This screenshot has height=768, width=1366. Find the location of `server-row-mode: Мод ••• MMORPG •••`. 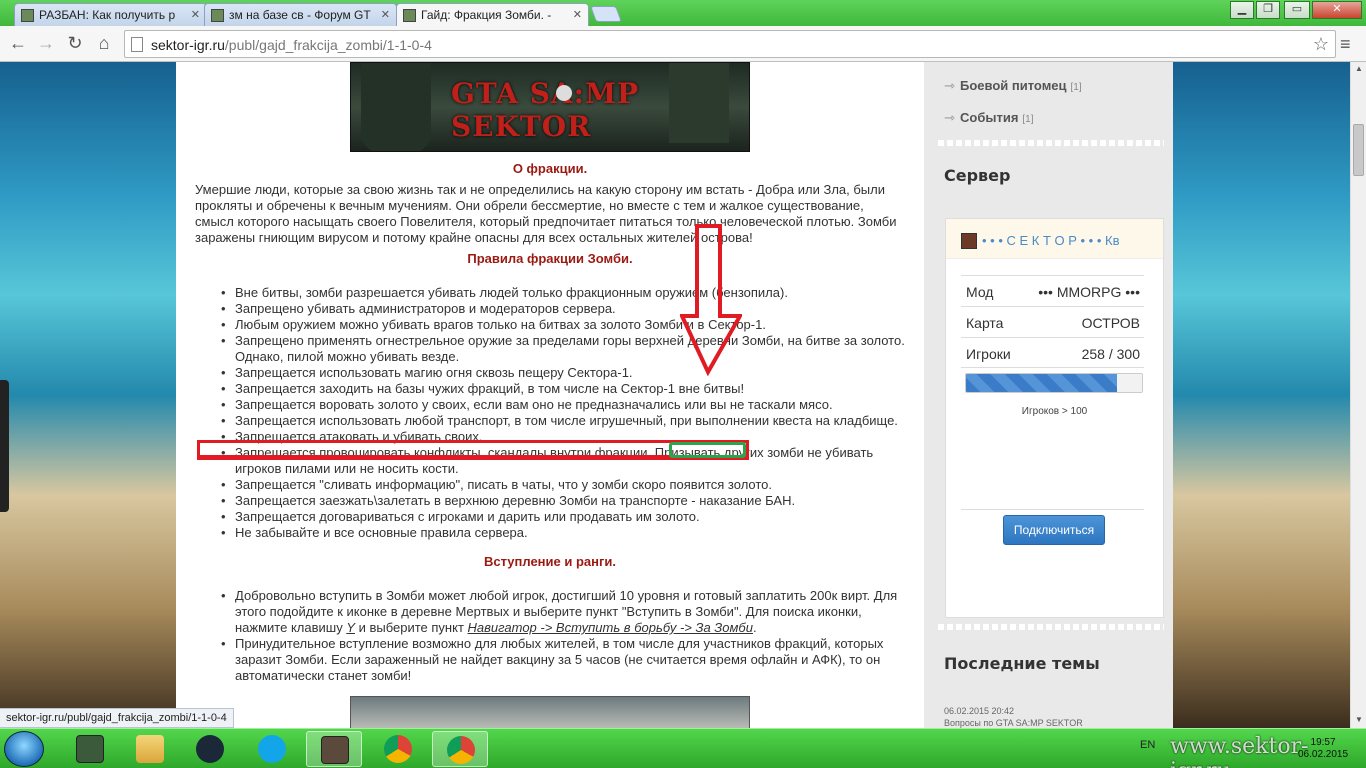

server-row-mode: Мод ••• MMORPG ••• is located at coordinates (1052, 290).